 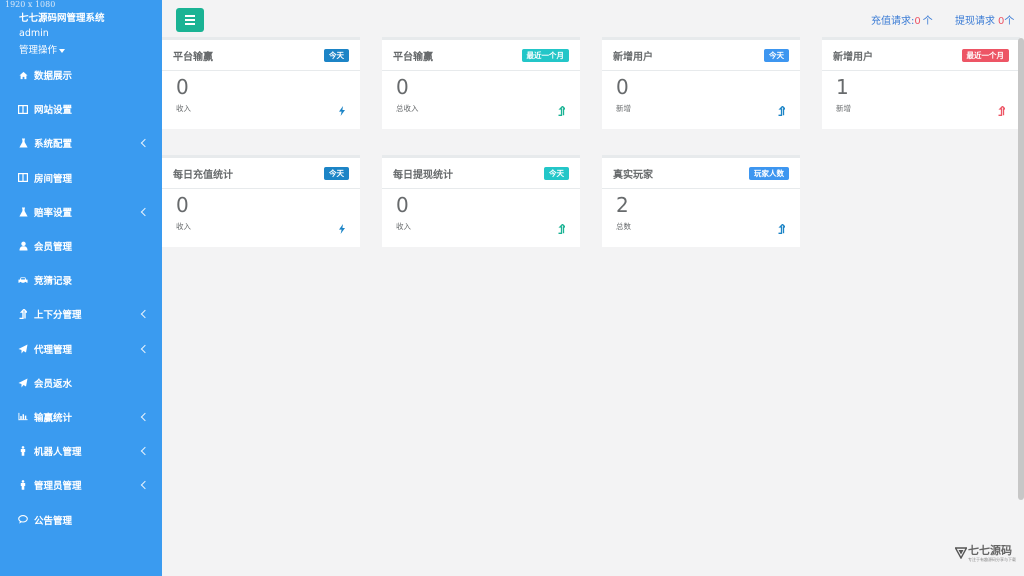 I want to click on sidebar-item-label: 管理员管理, so click(x=58, y=487).